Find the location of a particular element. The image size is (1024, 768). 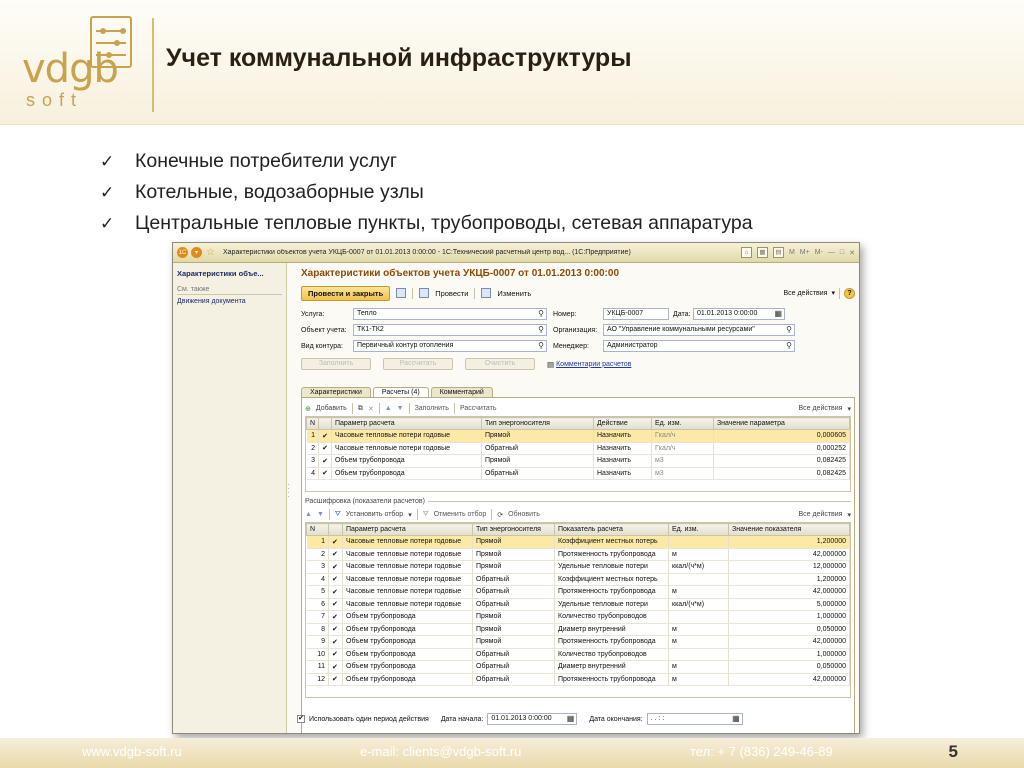

star-icon: ☆ is located at coordinates (210, 252).